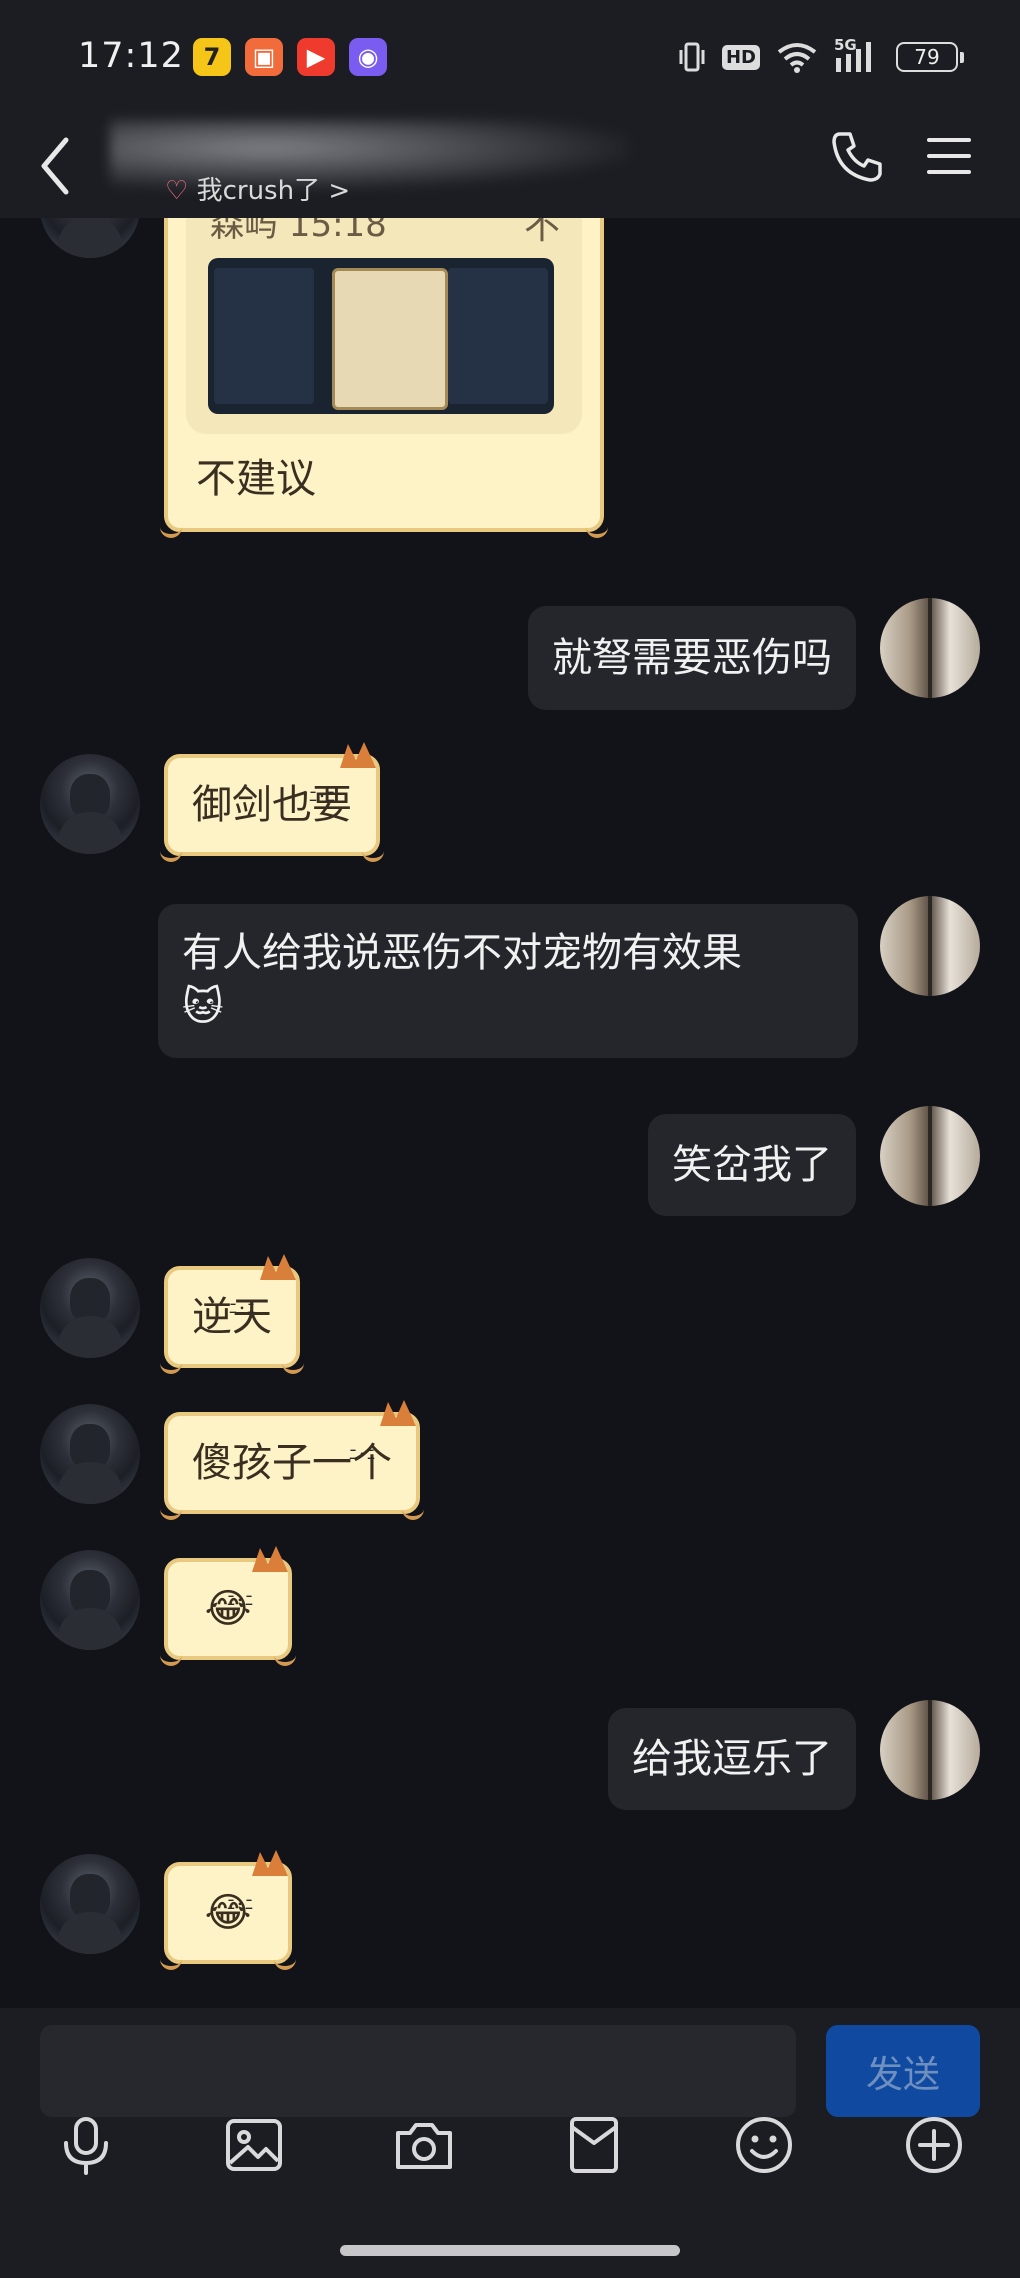 This screenshot has width=1020, height=2278. I want to click on message-bubble-theirs: 逆天 ﾆ･ﾆ, so click(232, 1314).